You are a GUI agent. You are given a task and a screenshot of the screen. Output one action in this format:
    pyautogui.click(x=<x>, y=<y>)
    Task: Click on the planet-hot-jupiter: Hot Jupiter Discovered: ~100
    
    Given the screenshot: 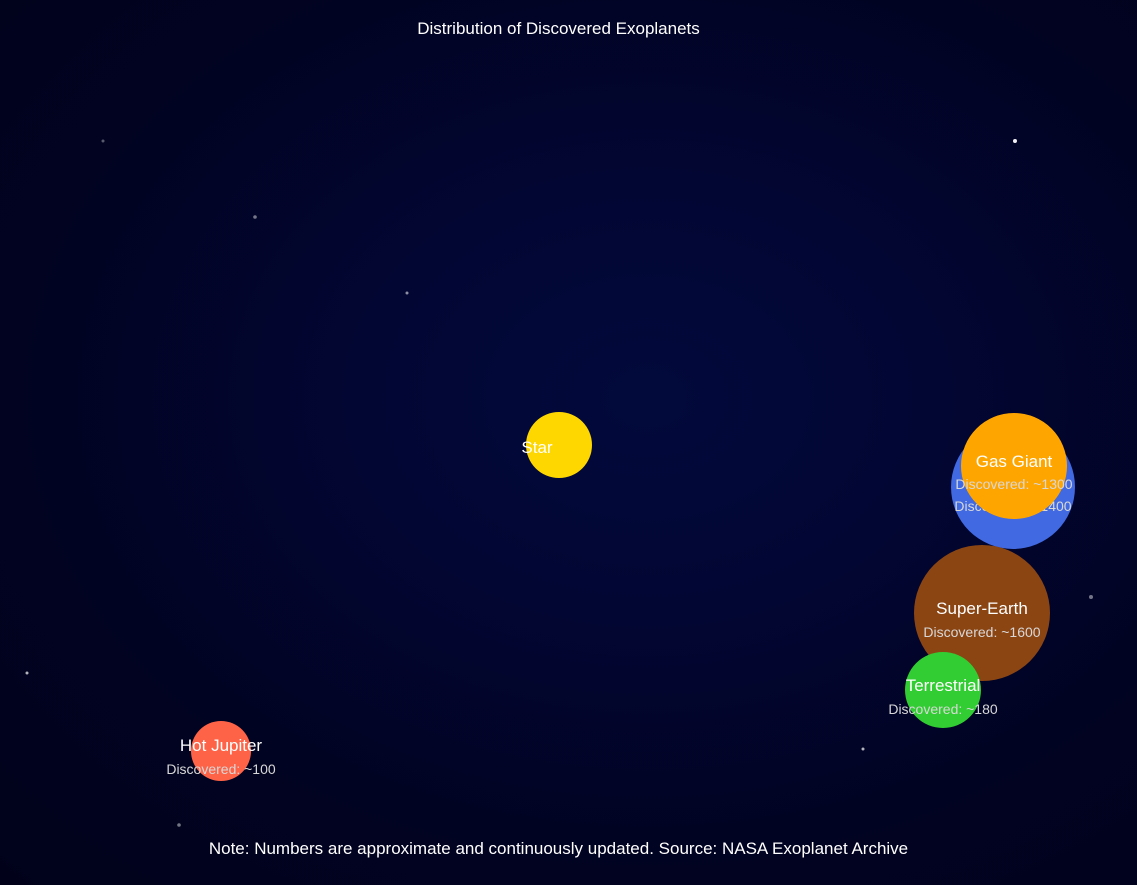 What is the action you would take?
    pyautogui.click(x=221, y=751)
    